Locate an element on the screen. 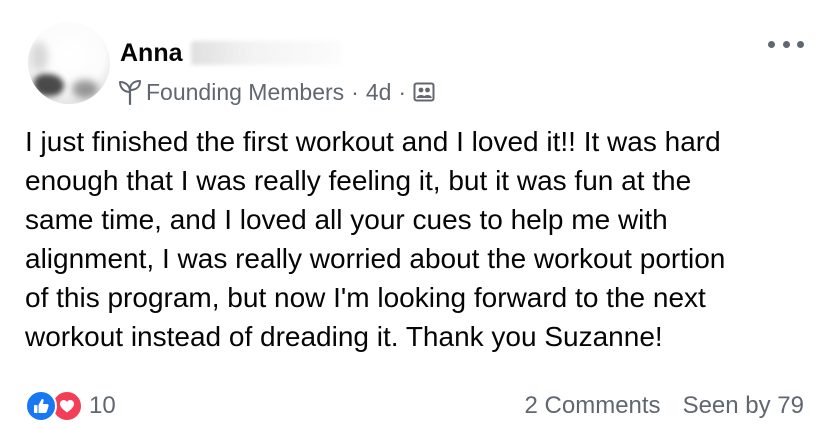 The height and width of the screenshot is (429, 828). avatar is located at coordinates (69, 63).